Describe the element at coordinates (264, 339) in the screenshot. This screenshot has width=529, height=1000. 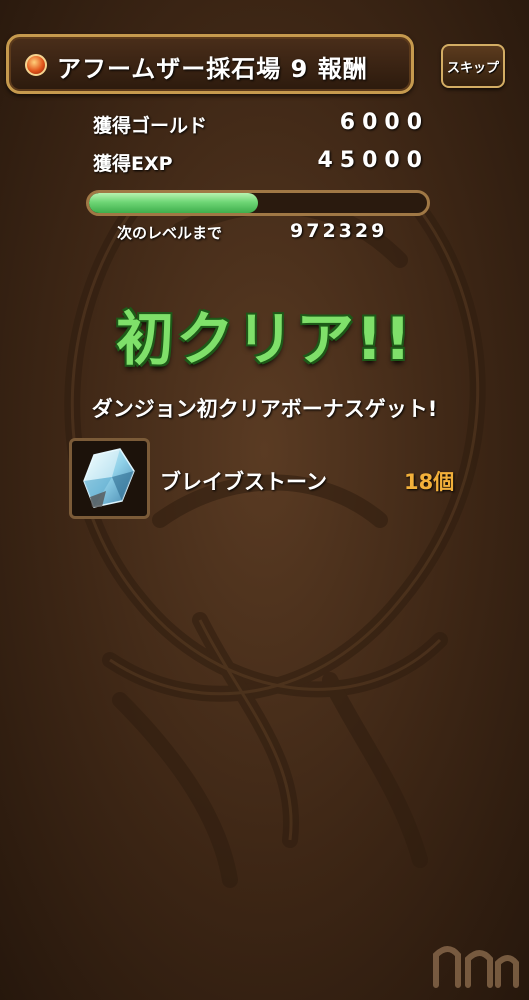
I see `first-clear-heading: 初クリア!!` at that location.